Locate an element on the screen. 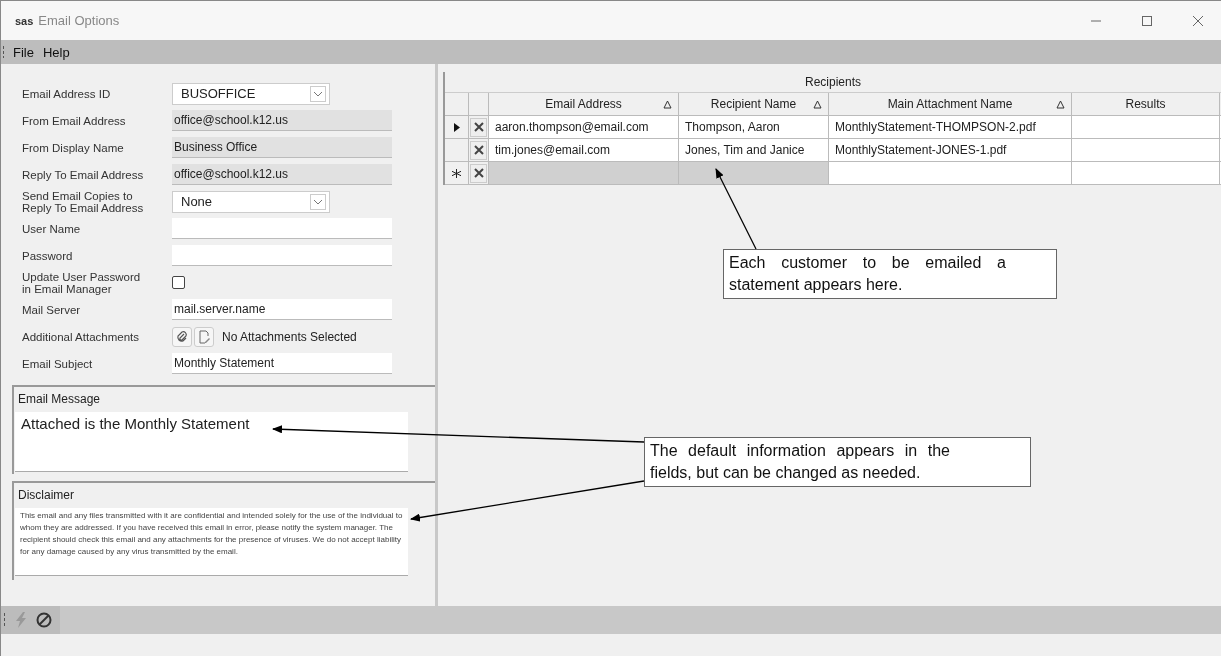 The height and width of the screenshot is (656, 1221). column-header: Recipient Name is located at coordinates (754, 104).